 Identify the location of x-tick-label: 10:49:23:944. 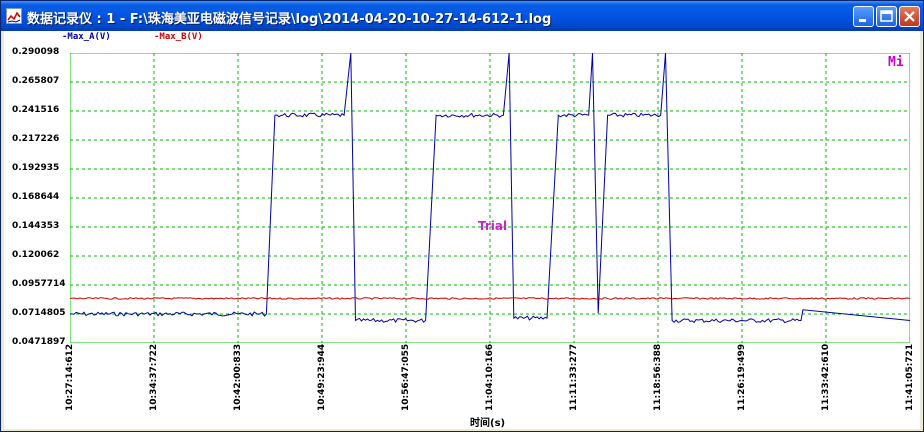
(322, 377).